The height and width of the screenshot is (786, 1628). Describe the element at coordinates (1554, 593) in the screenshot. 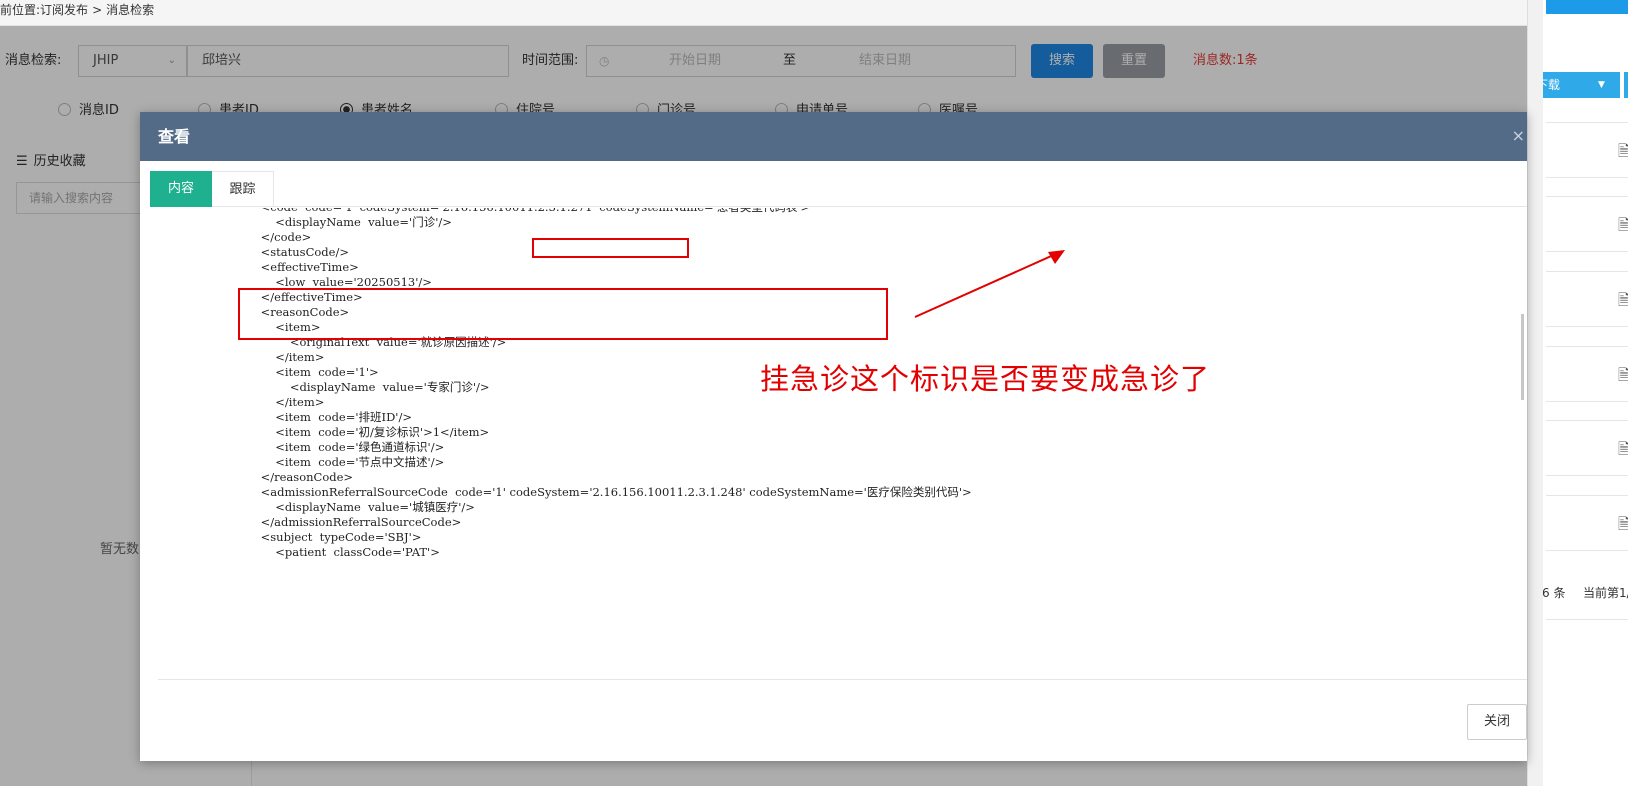

I see `pager-total: 6 条` at that location.